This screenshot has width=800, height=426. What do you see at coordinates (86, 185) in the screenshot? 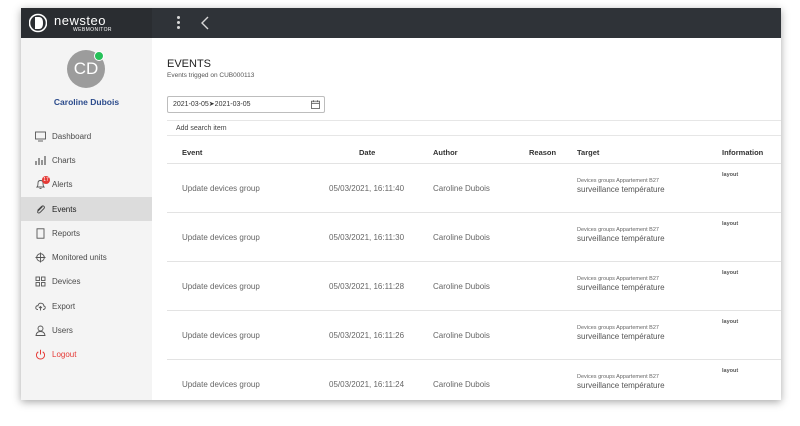
I see `sidebar-item-alerts: 17 Alerts` at bounding box center [86, 185].